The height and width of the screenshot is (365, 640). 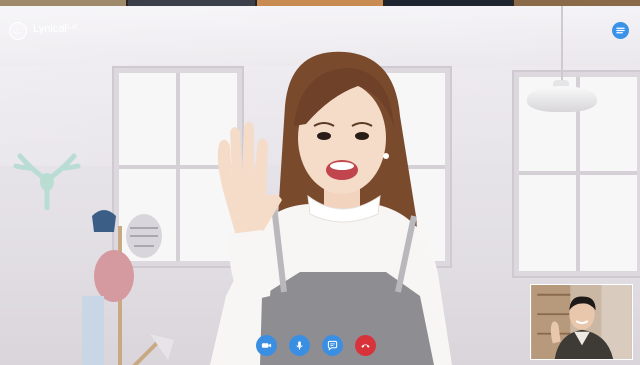 I want to click on microphone-icon, so click(x=299, y=345).